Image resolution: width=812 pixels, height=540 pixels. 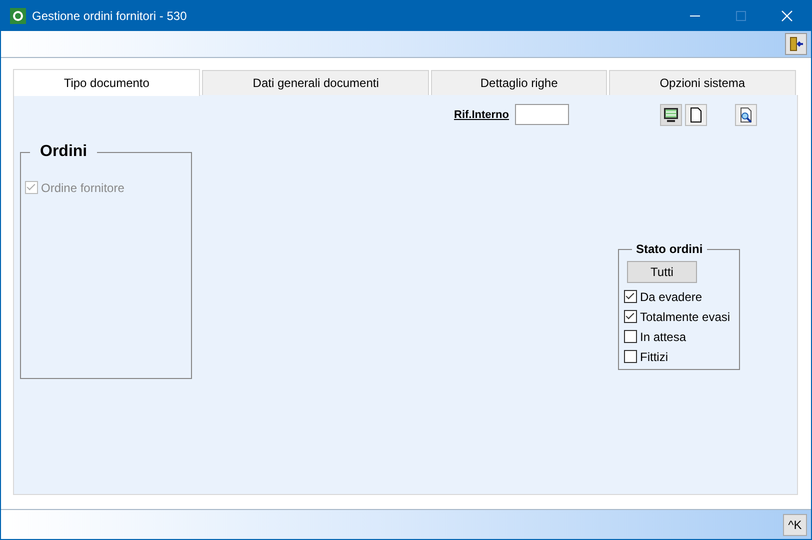 I want to click on search-document-button, so click(x=746, y=115).